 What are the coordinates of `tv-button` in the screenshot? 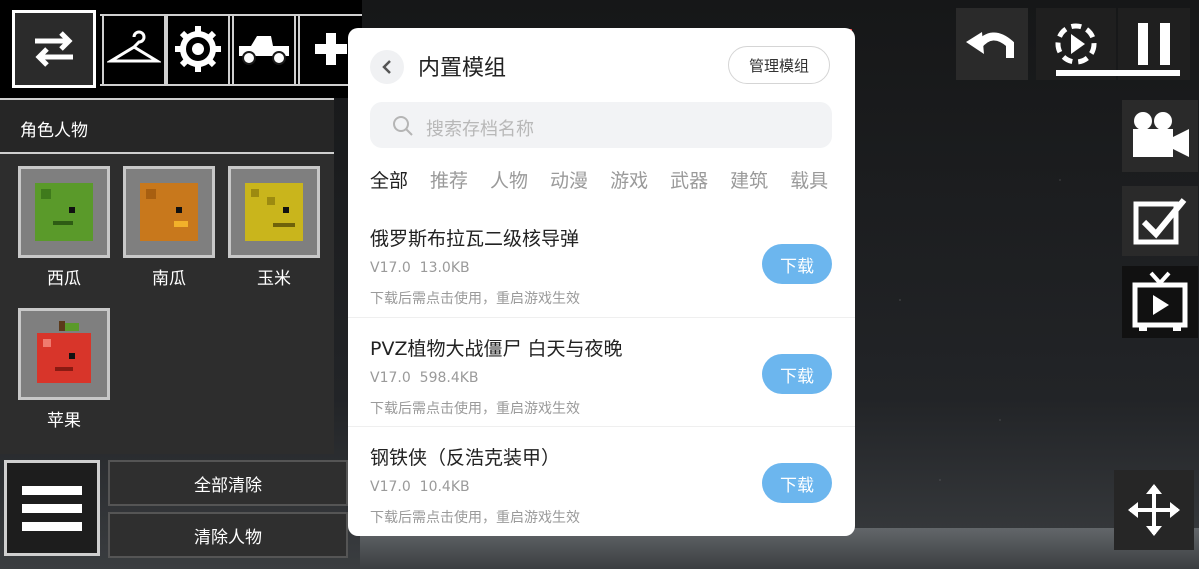 It's located at (1160, 302).